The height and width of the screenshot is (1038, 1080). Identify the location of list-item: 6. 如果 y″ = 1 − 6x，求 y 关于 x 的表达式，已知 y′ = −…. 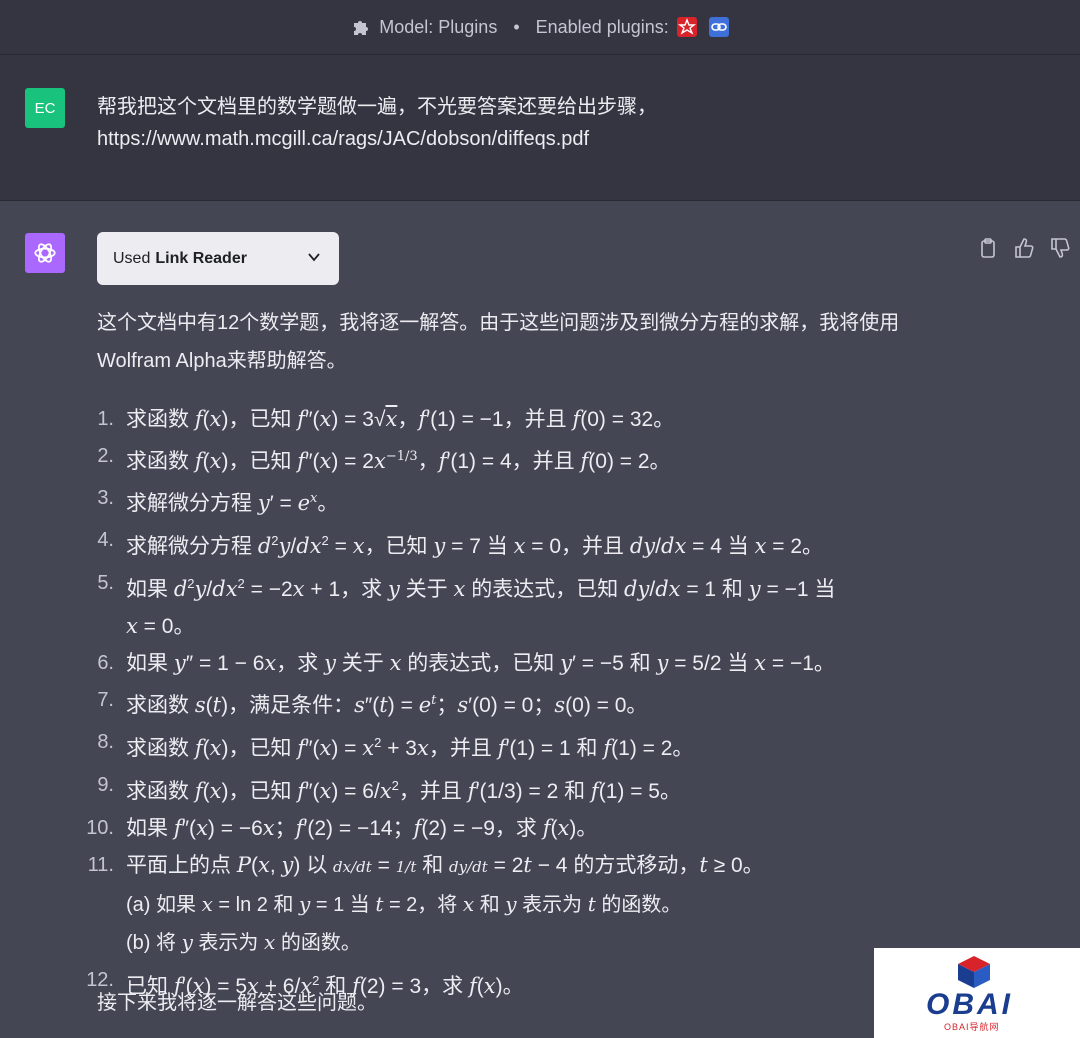
(466, 663).